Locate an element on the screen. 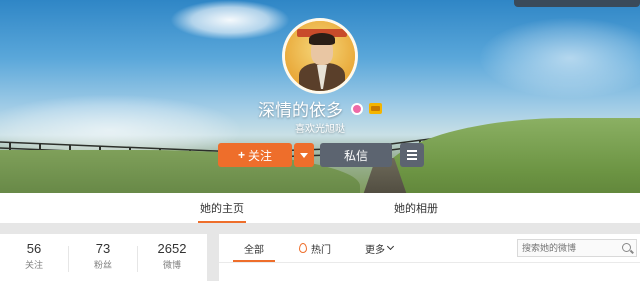 The width and height of the screenshot is (640, 281). follow-dropdown-button is located at coordinates (304, 155).